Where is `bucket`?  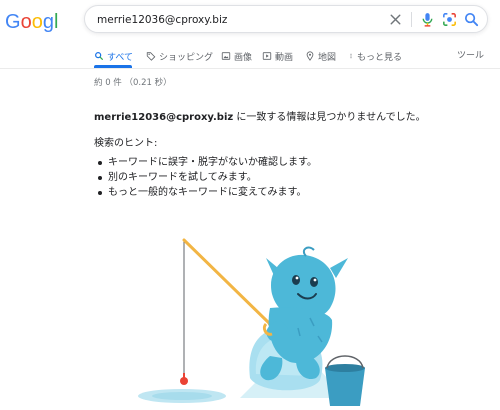
bucket is located at coordinates (345, 380).